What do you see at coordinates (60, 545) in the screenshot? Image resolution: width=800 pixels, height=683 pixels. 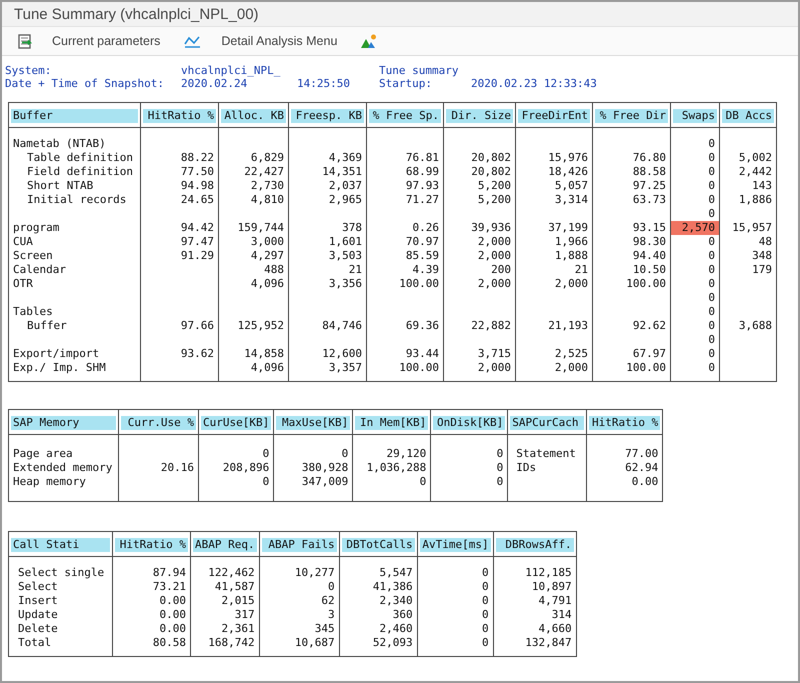 I see `column-header: Call Stati` at bounding box center [60, 545].